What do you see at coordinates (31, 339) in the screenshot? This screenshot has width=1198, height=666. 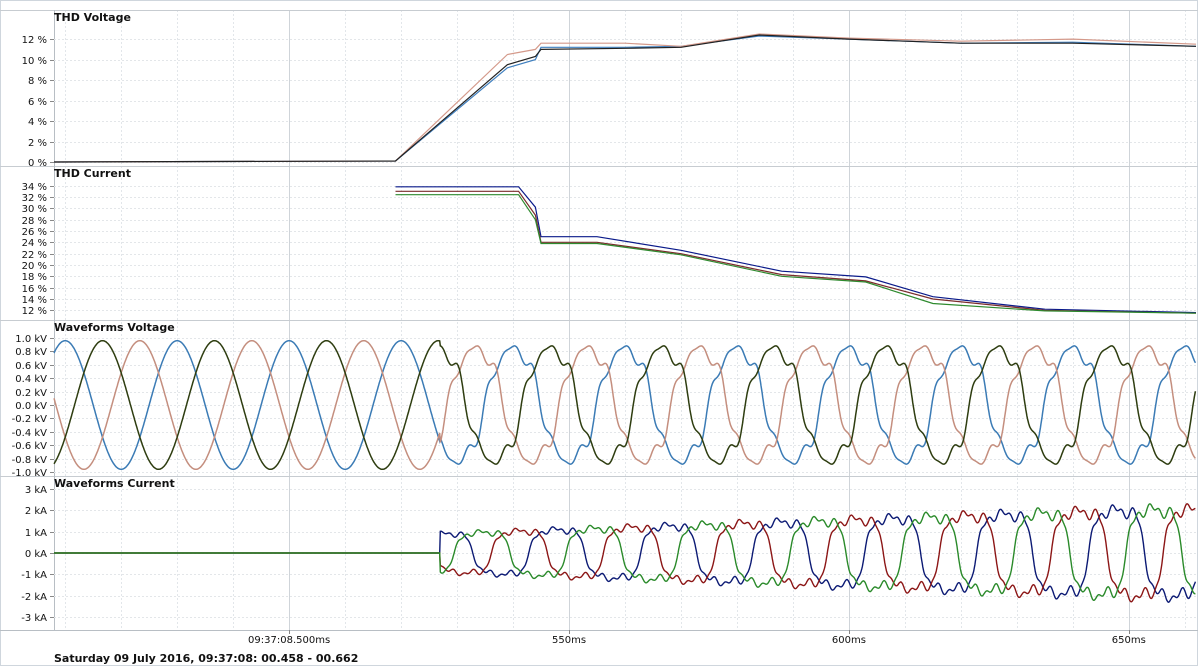 I see `y-tick-label: 1.0 kV` at bounding box center [31, 339].